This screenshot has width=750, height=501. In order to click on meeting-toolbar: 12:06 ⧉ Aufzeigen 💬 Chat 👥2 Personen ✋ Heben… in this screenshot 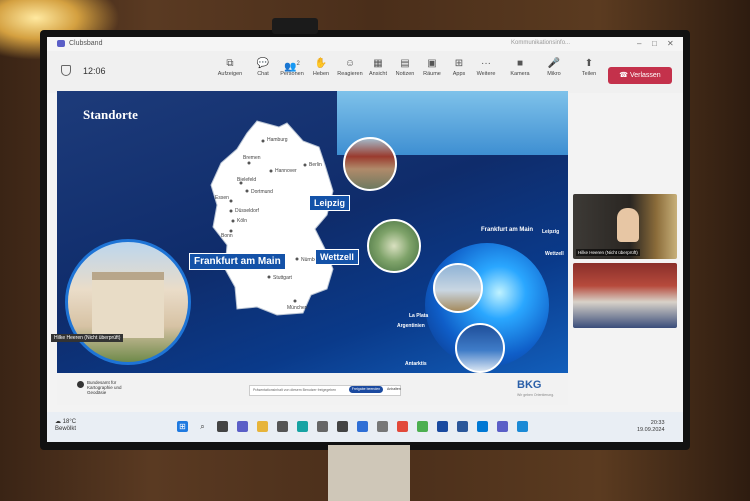, I will do `click(365, 72)`.